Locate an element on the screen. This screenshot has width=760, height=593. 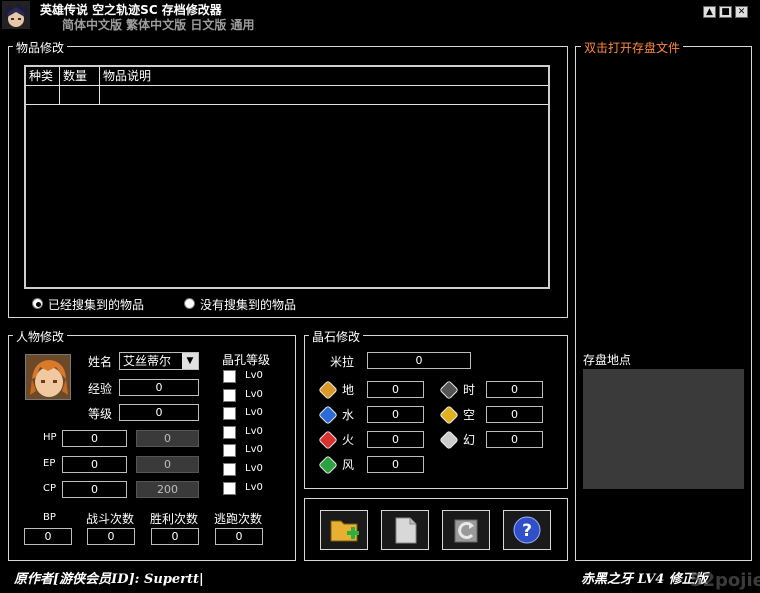
slot-4-level: Lv0 is located at coordinates (254, 431).